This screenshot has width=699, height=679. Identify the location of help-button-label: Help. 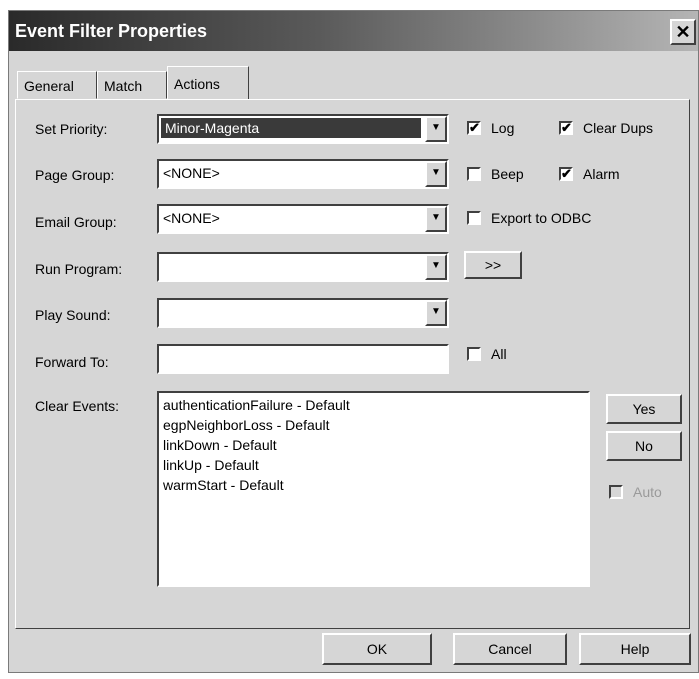
(635, 649).